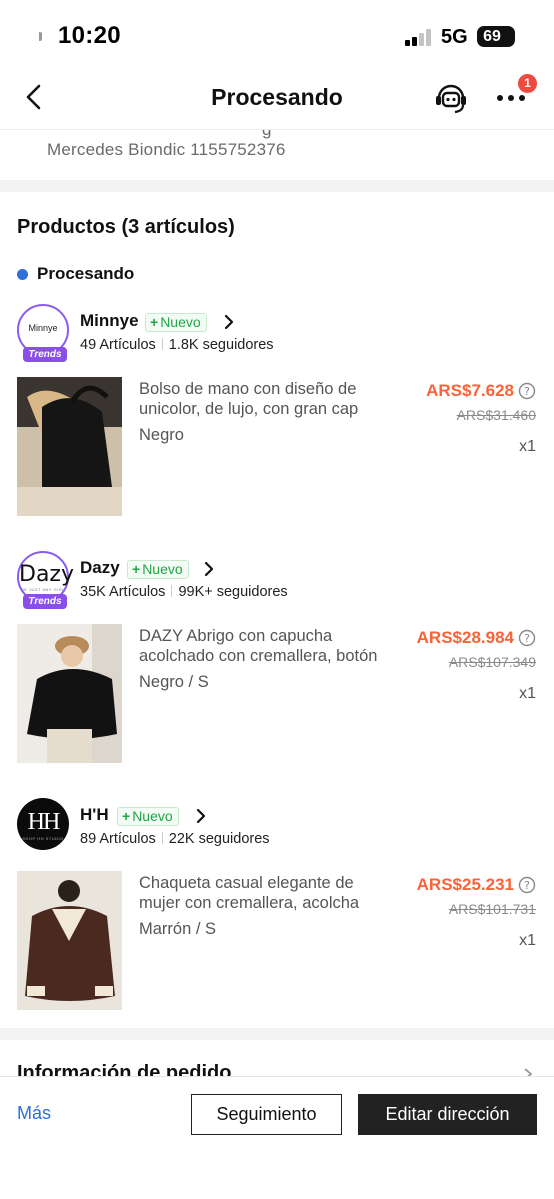  I want to click on store-followers: 1.8K seguidores, so click(221, 345).